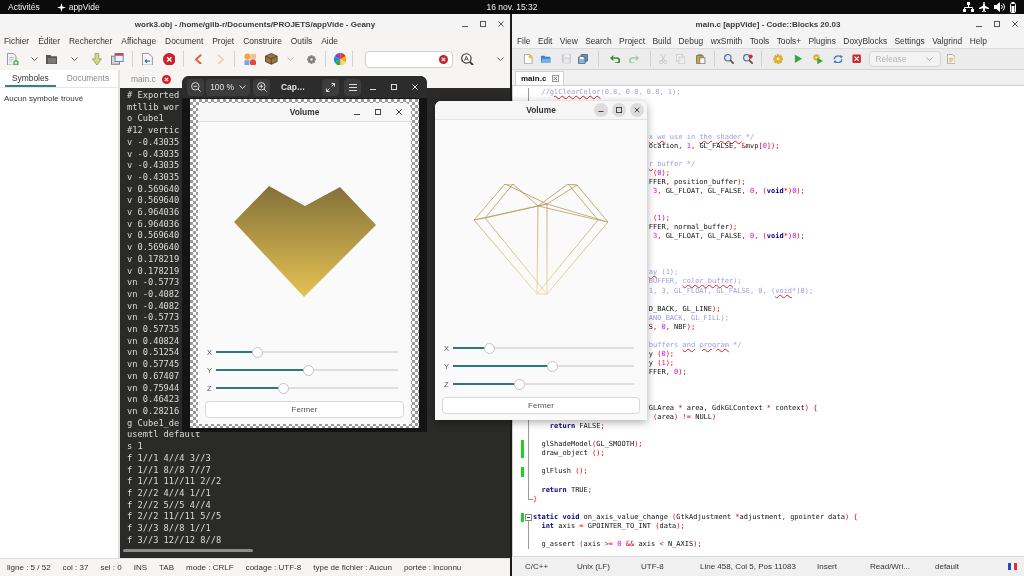 The height and width of the screenshot is (576, 1024). I want to click on menu-item: Construire, so click(262, 41).